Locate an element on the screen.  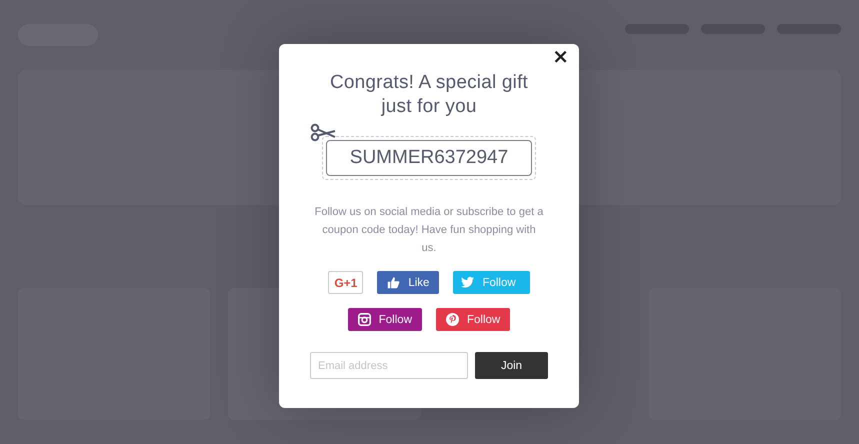
pin-logo-icon is located at coordinates (452, 319).